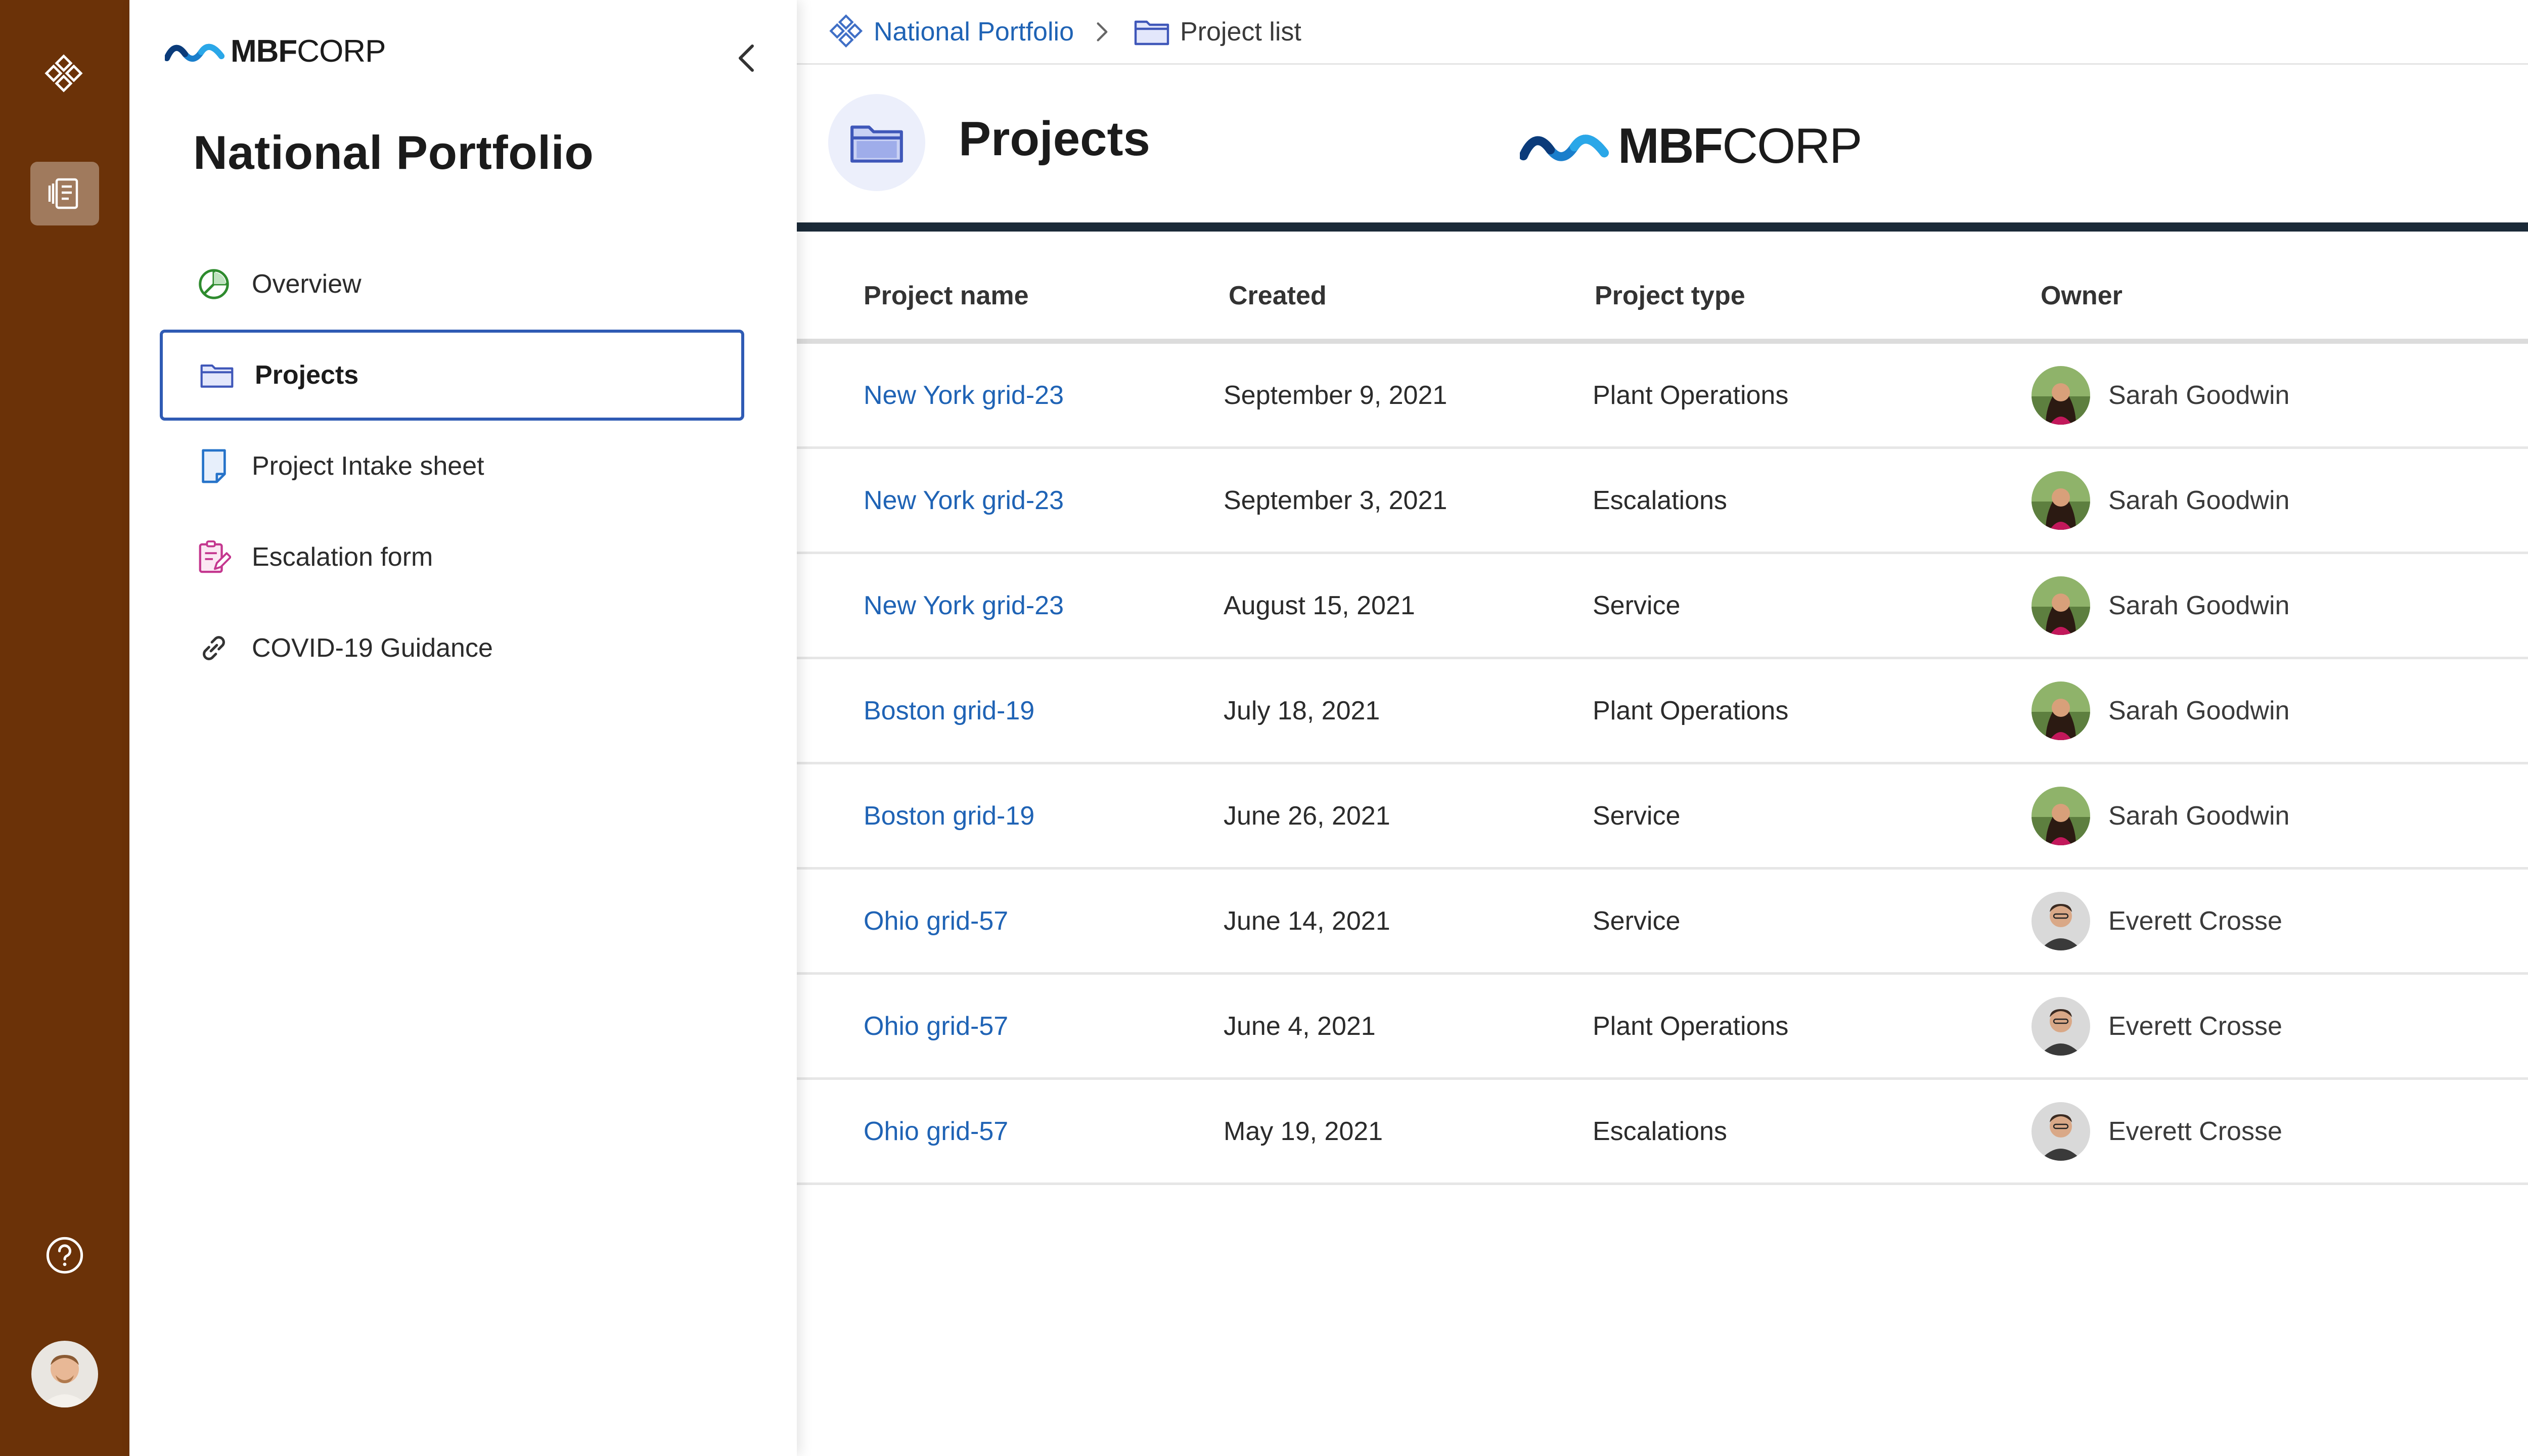 This screenshot has width=2528, height=1456. I want to click on site-title: National Portfolio, so click(394, 152).